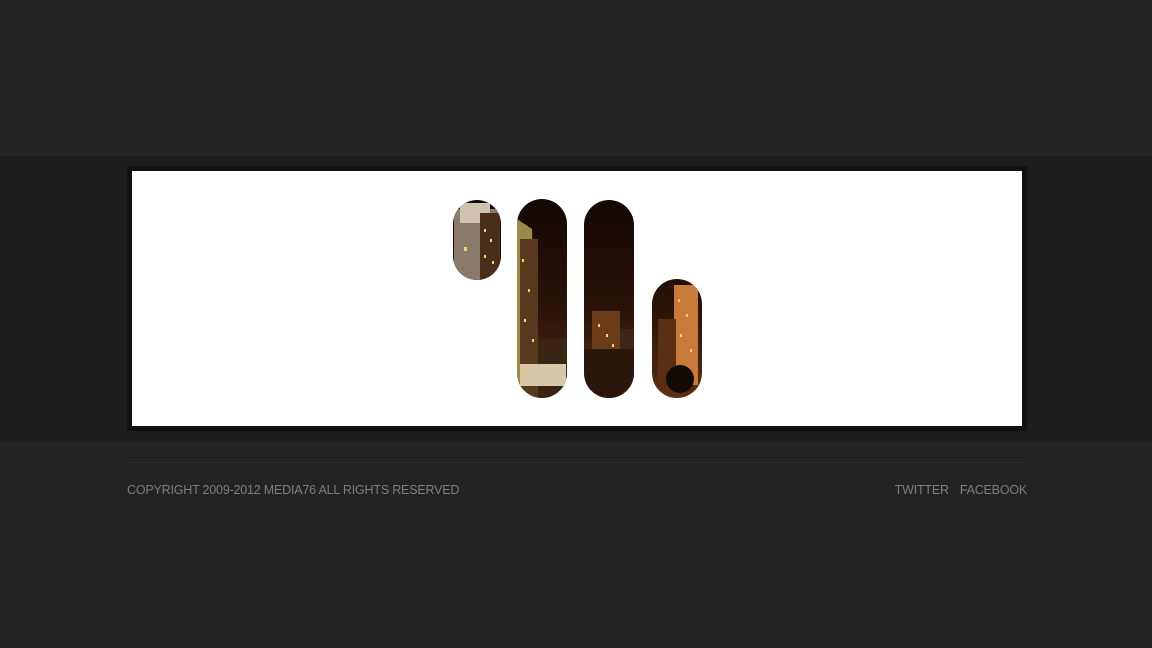  I want to click on social-links: TWITTER FACEBOOK, so click(961, 490).